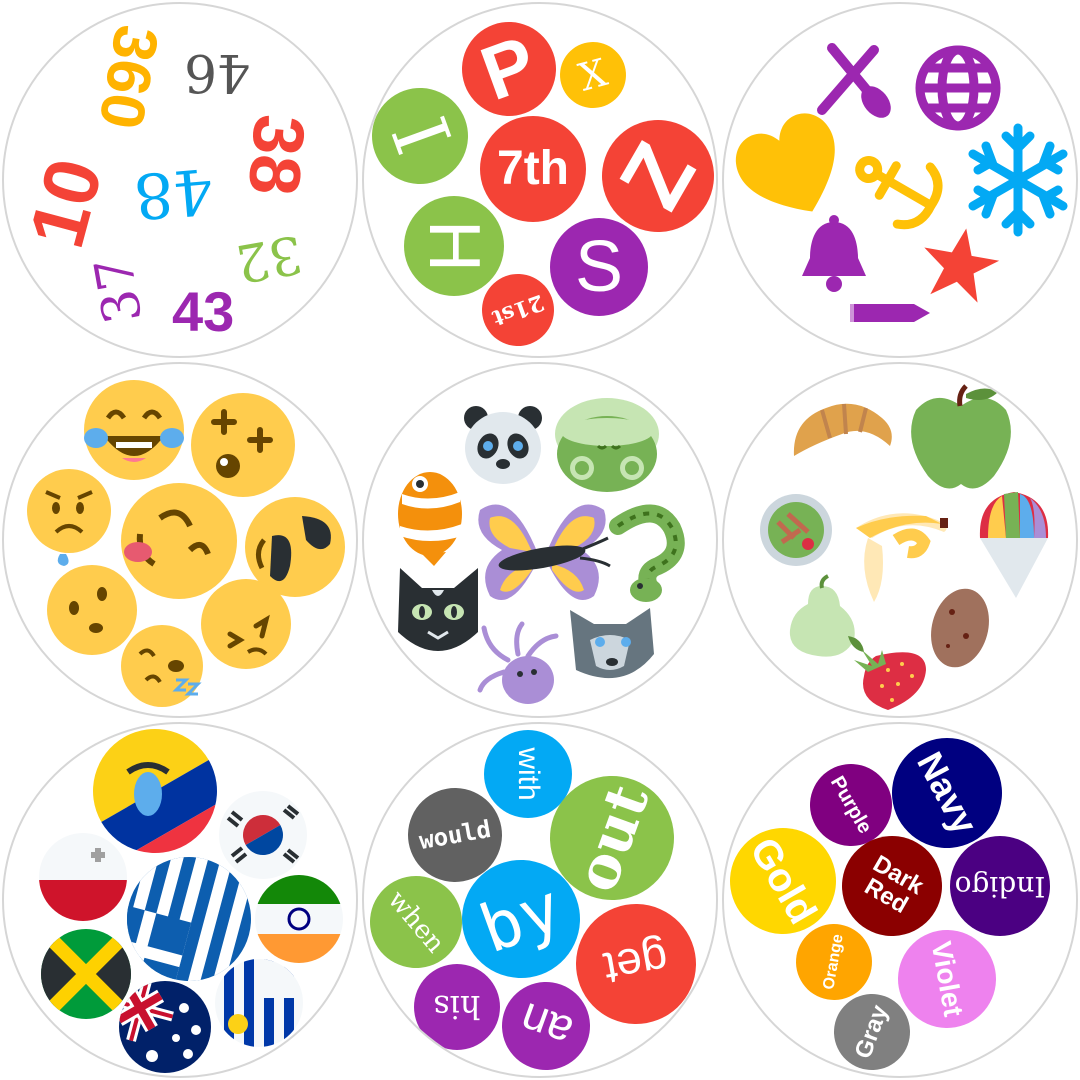 The image size is (1080, 1080). What do you see at coordinates (533, 169) in the screenshot?
I see `ordinal-7th-disc: 7th` at bounding box center [533, 169].